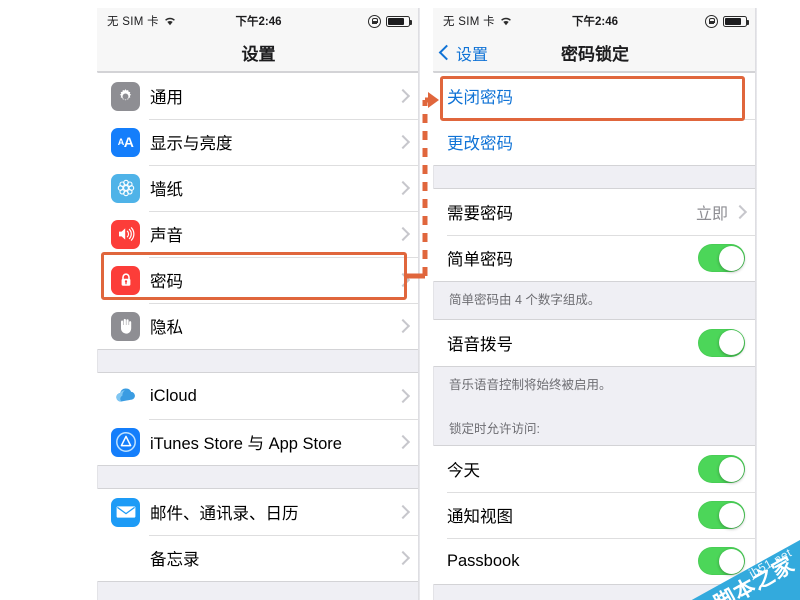  What do you see at coordinates (480, 214) in the screenshot?
I see `require-passcode-label: 需要密码` at bounding box center [480, 214].